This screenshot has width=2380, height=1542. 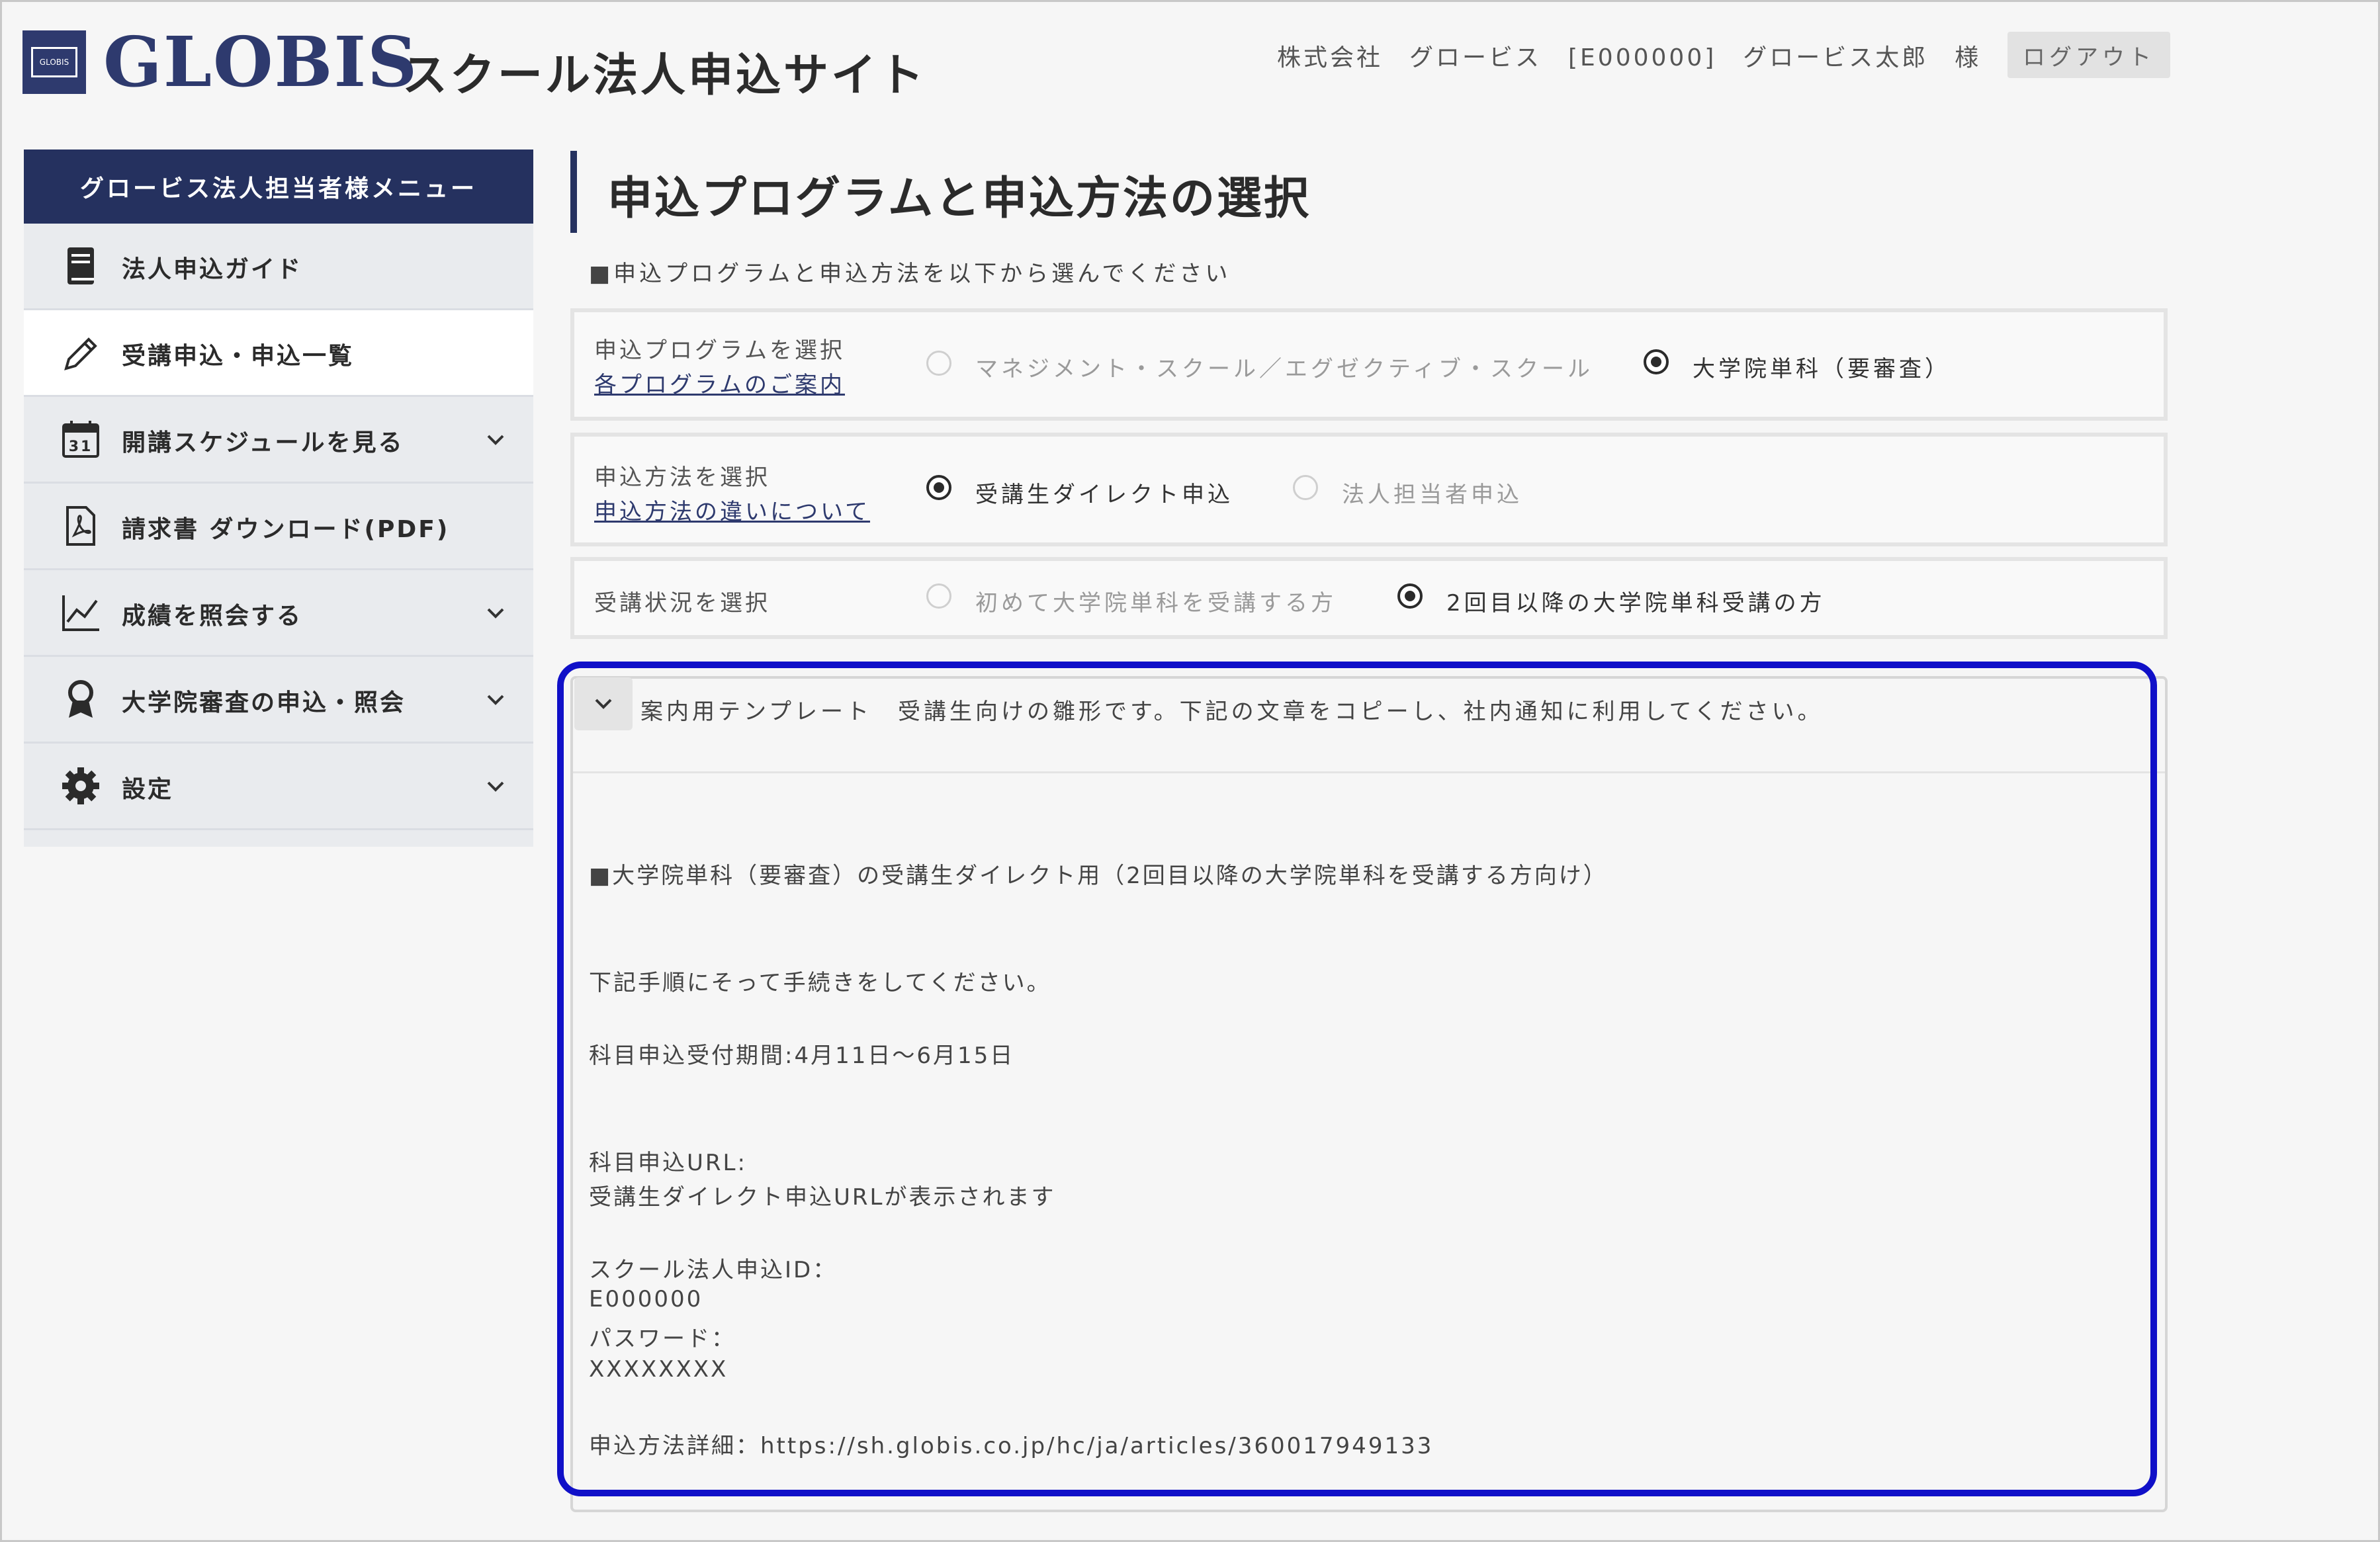 I want to click on sidebar-item-graduate-review: 大学院審査の申込・照会, so click(x=278, y=700).